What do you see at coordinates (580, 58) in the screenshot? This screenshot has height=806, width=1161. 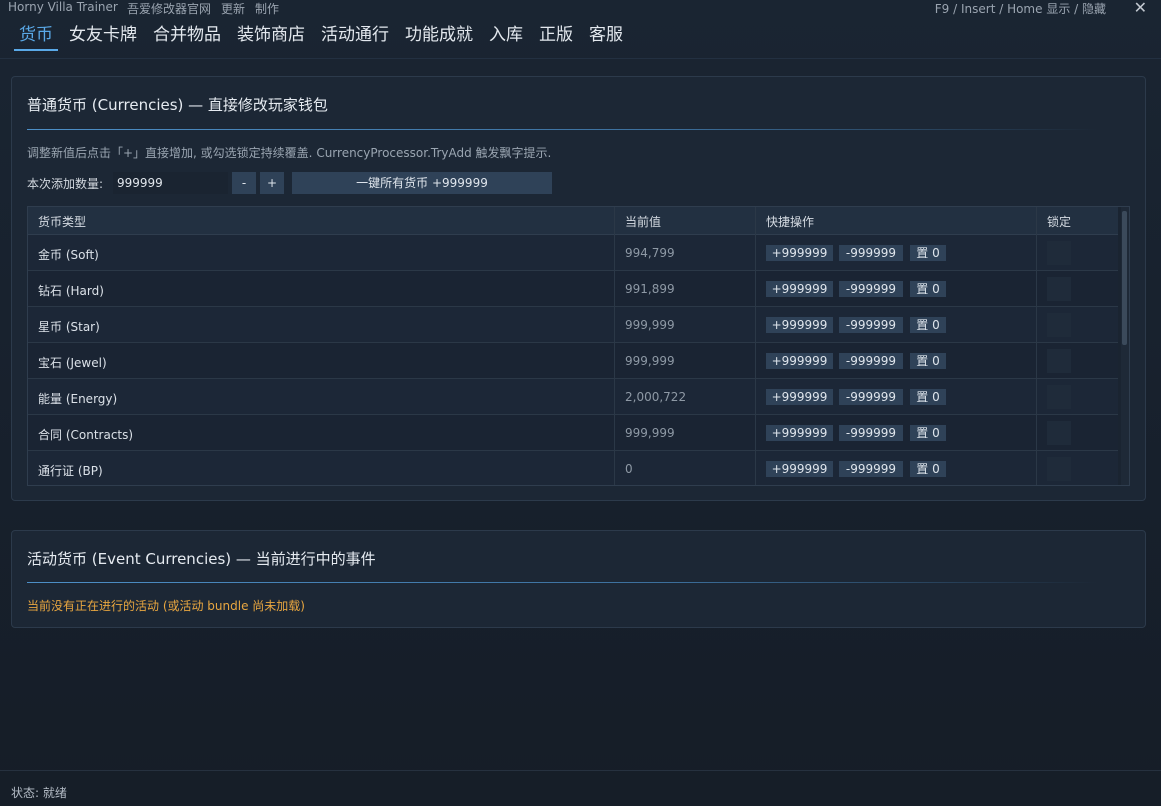 I see `header-divider` at bounding box center [580, 58].